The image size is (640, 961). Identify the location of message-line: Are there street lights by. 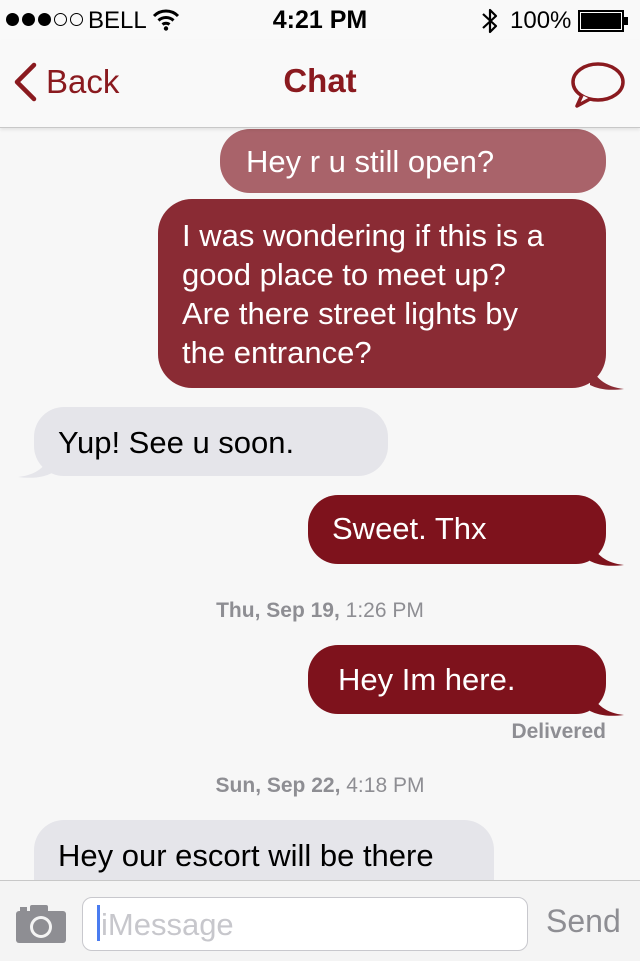
(350, 313).